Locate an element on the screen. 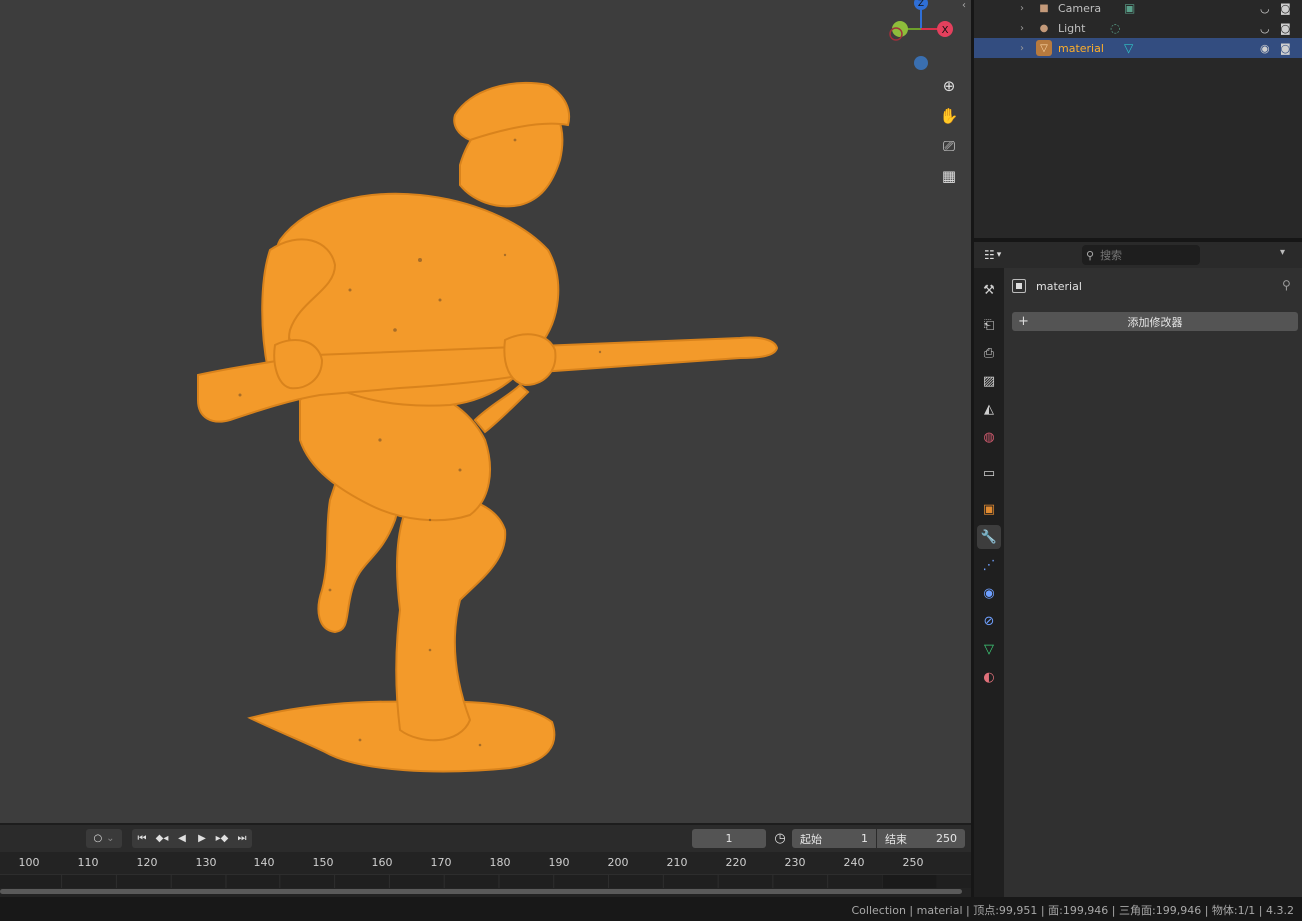  tick-label: 160 is located at coordinates (382, 862).